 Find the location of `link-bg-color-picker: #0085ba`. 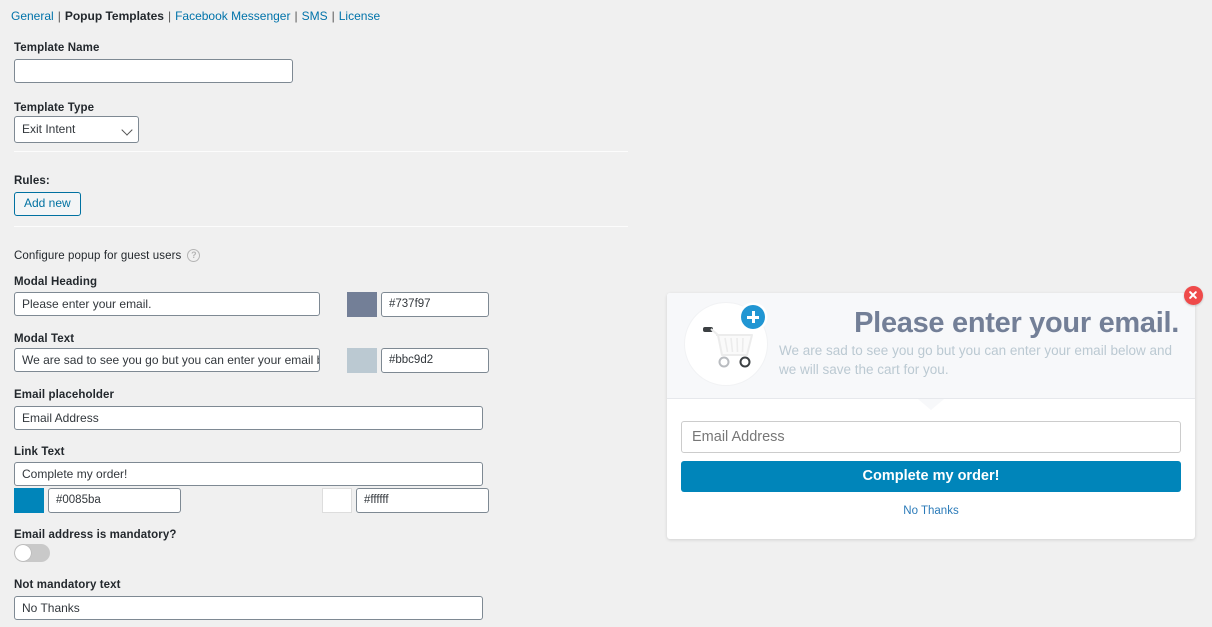

link-bg-color-picker: #0085ba is located at coordinates (97, 500).